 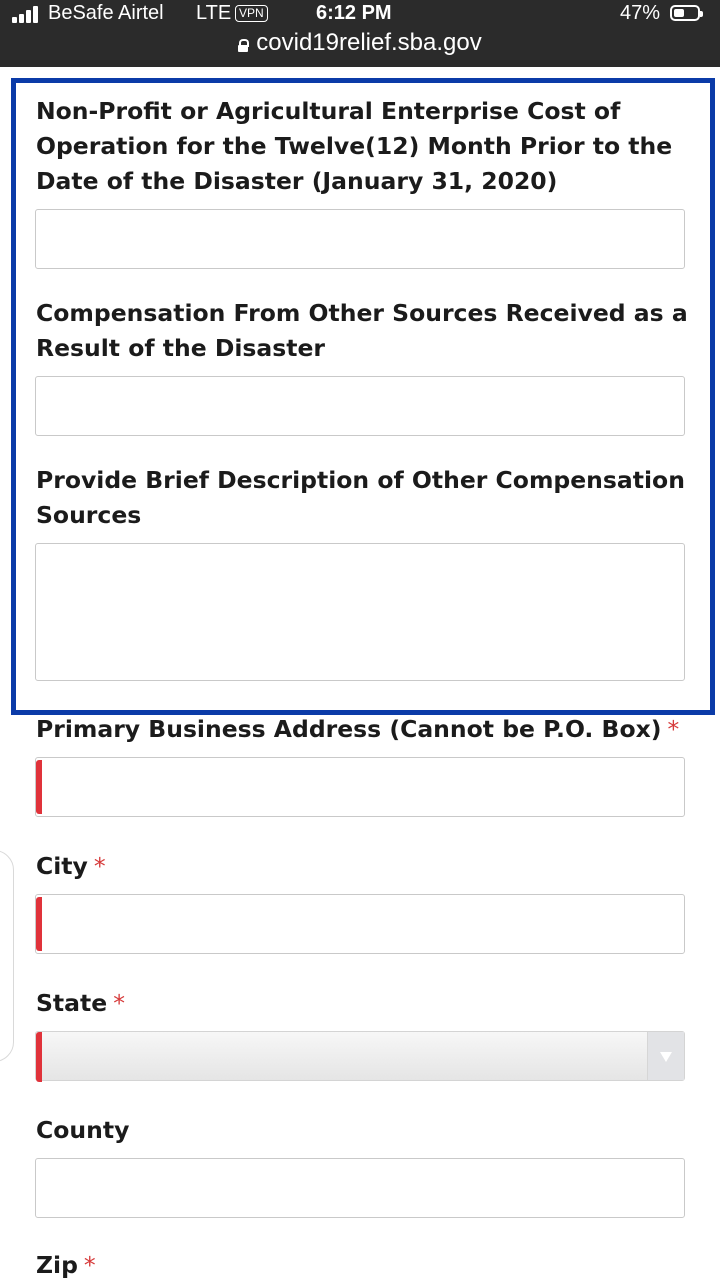 I want to click on city-label-text: City, so click(x=62, y=866).